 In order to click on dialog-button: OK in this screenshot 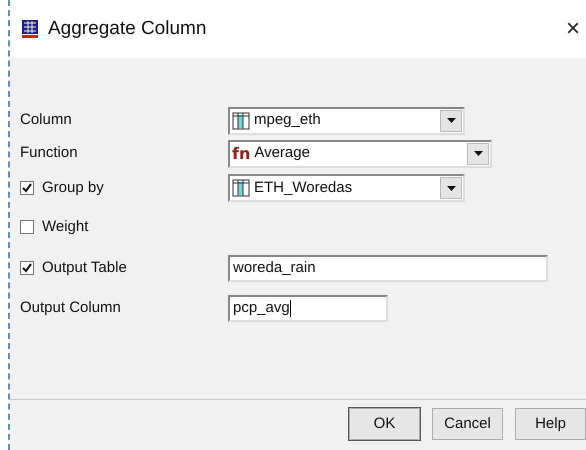, I will do `click(384, 424)`.